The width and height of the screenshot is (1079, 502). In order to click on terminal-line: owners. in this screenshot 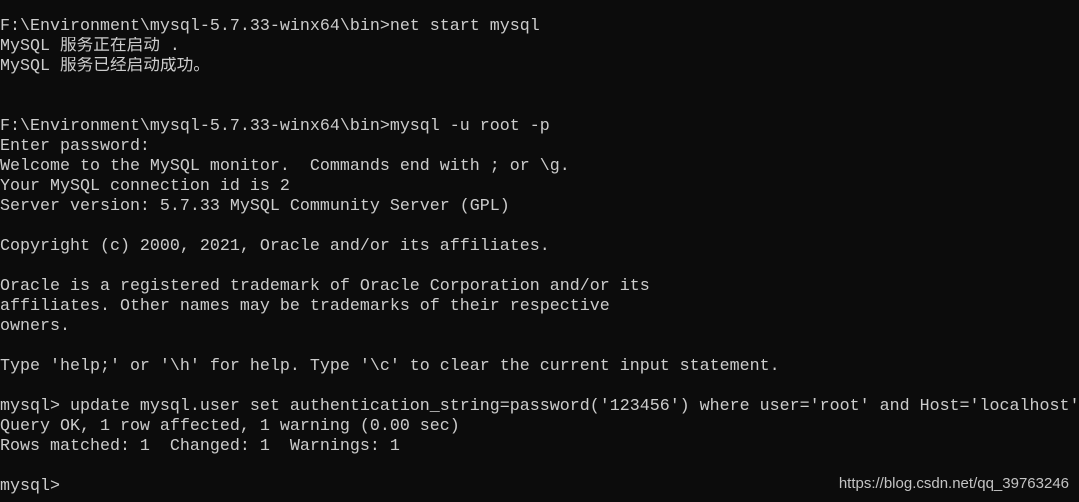, I will do `click(35, 326)`.